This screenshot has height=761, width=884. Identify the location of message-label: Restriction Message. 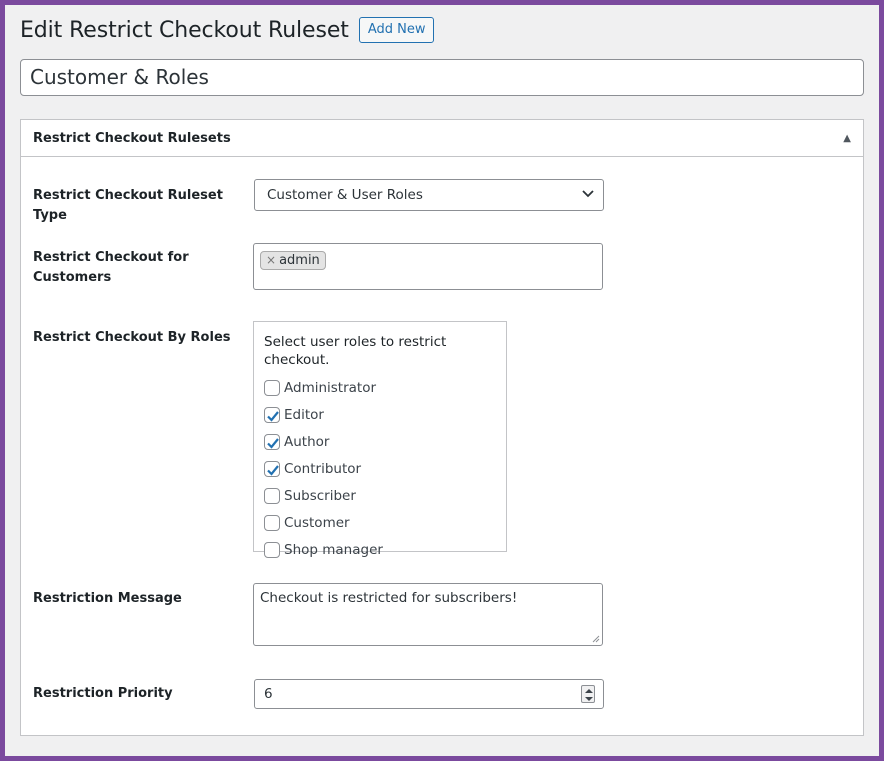
(107, 598).